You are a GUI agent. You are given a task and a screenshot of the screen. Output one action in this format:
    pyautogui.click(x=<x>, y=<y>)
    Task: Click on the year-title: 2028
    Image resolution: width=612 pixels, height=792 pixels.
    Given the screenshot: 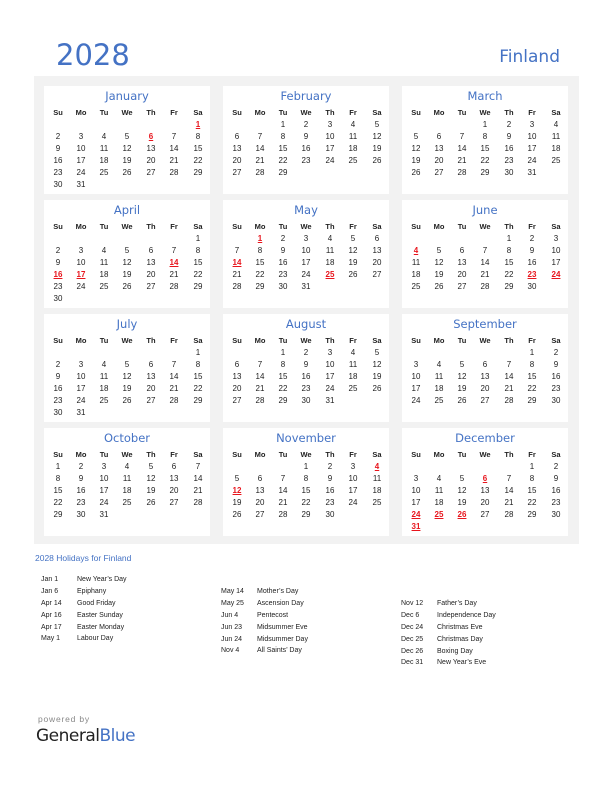 What is the action you would take?
    pyautogui.click(x=93, y=55)
    